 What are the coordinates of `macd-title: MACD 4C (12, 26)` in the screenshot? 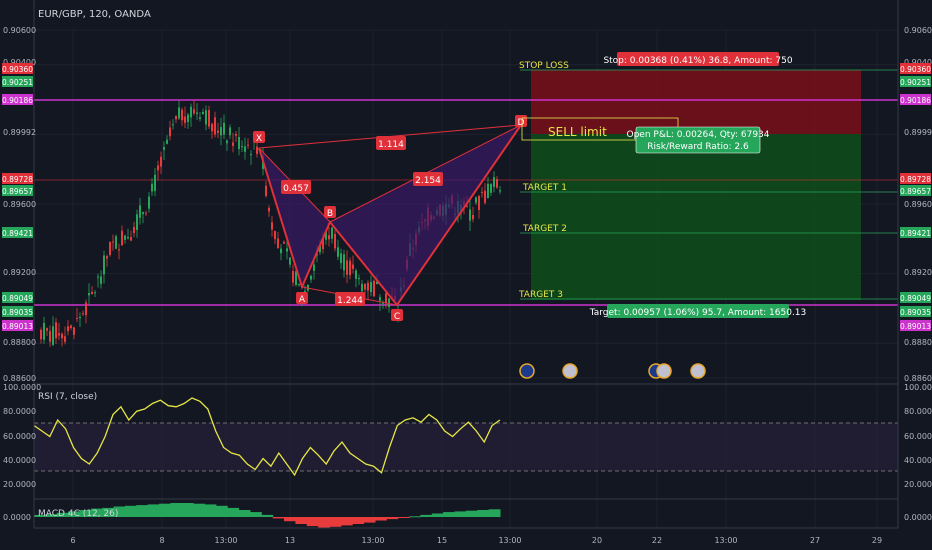 It's located at (78, 514).